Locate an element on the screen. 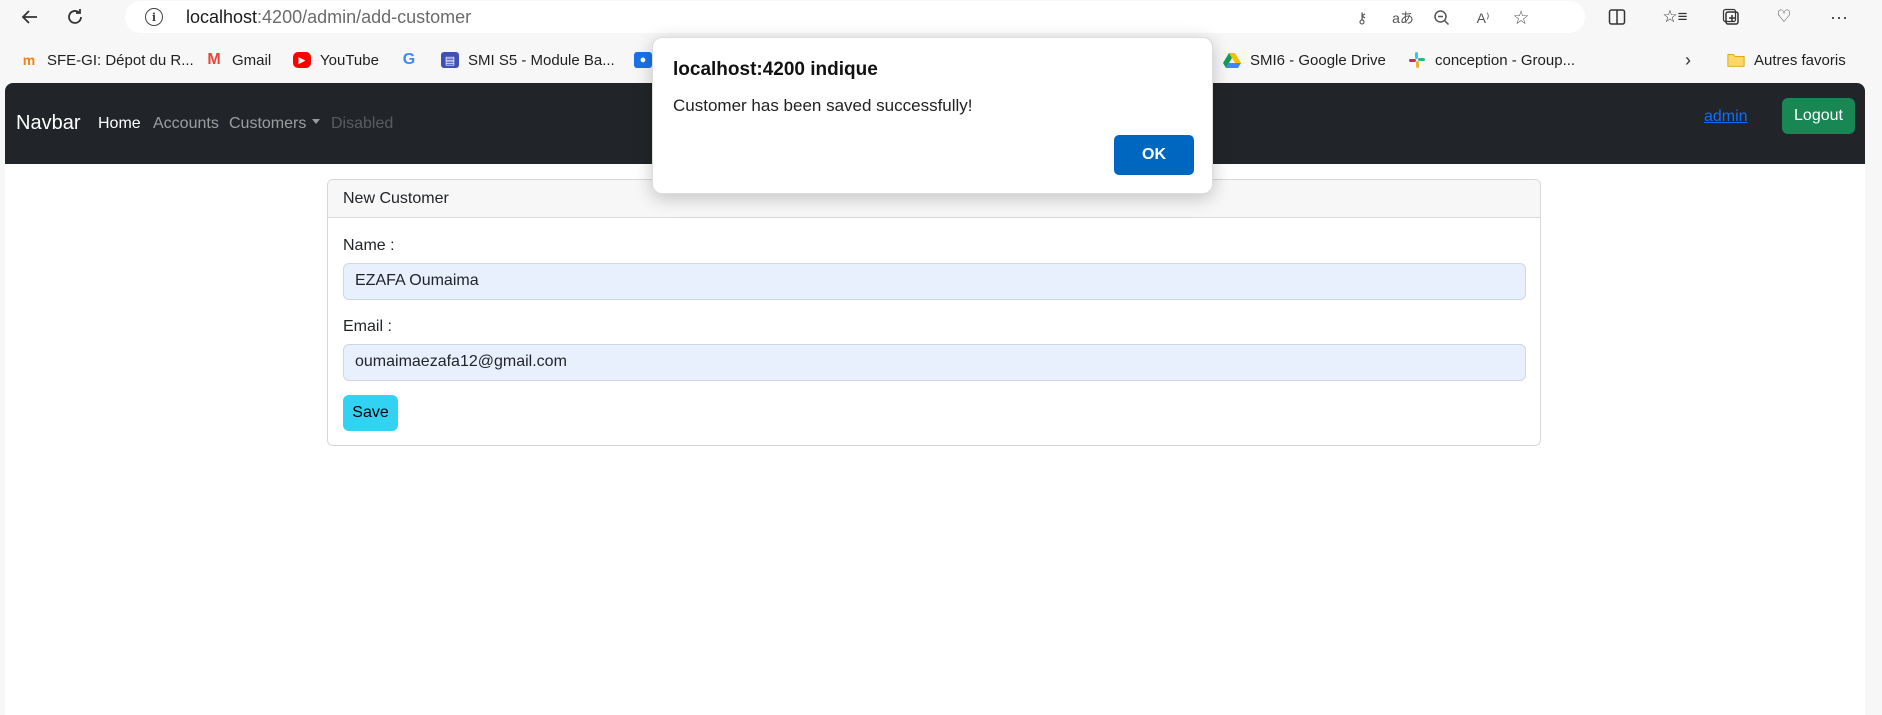  contacts-icon: ● is located at coordinates (643, 60).